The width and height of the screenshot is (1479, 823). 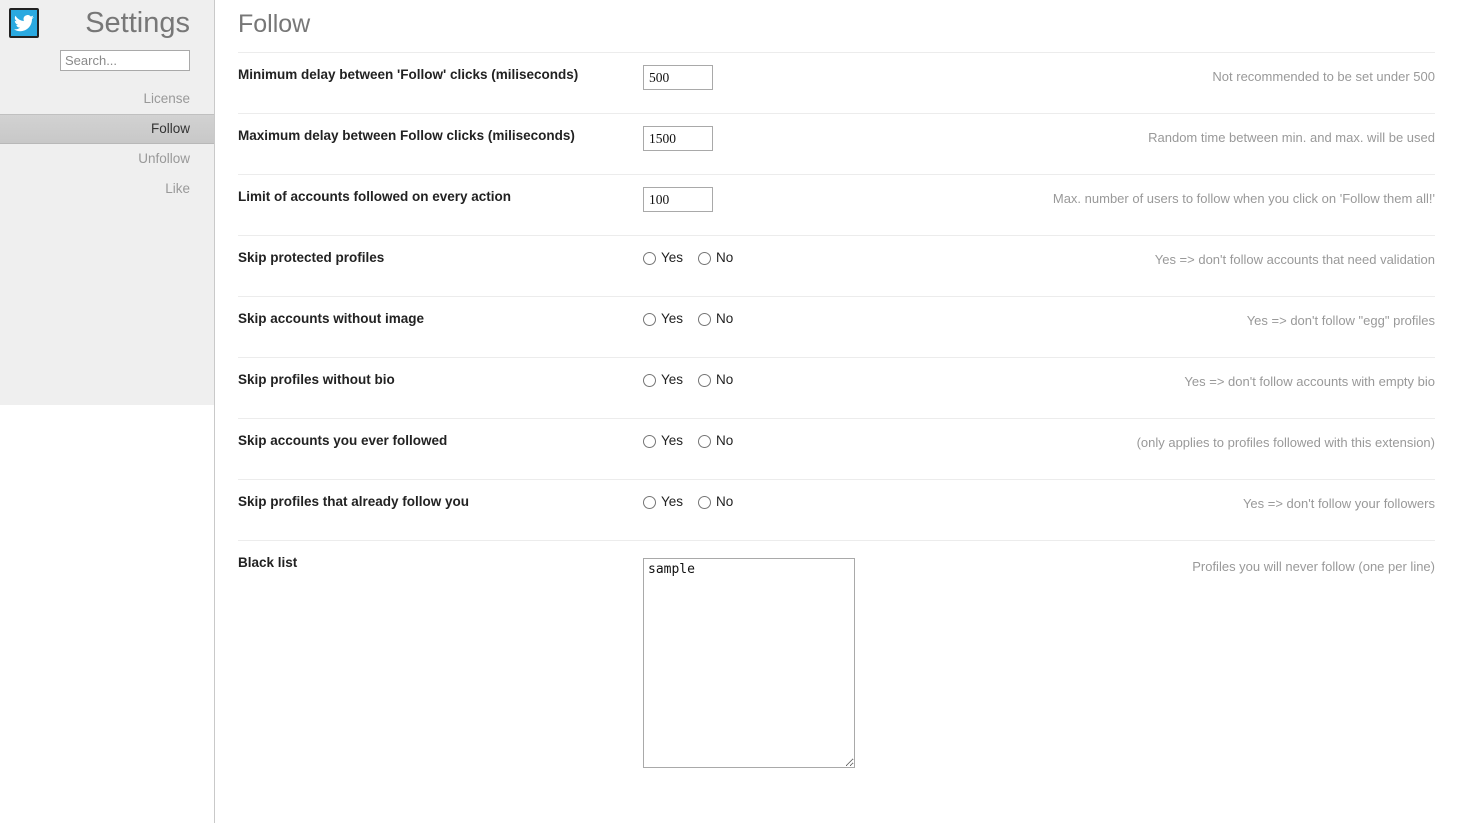 I want to click on sidebar-item-label: Like, so click(x=177, y=188).